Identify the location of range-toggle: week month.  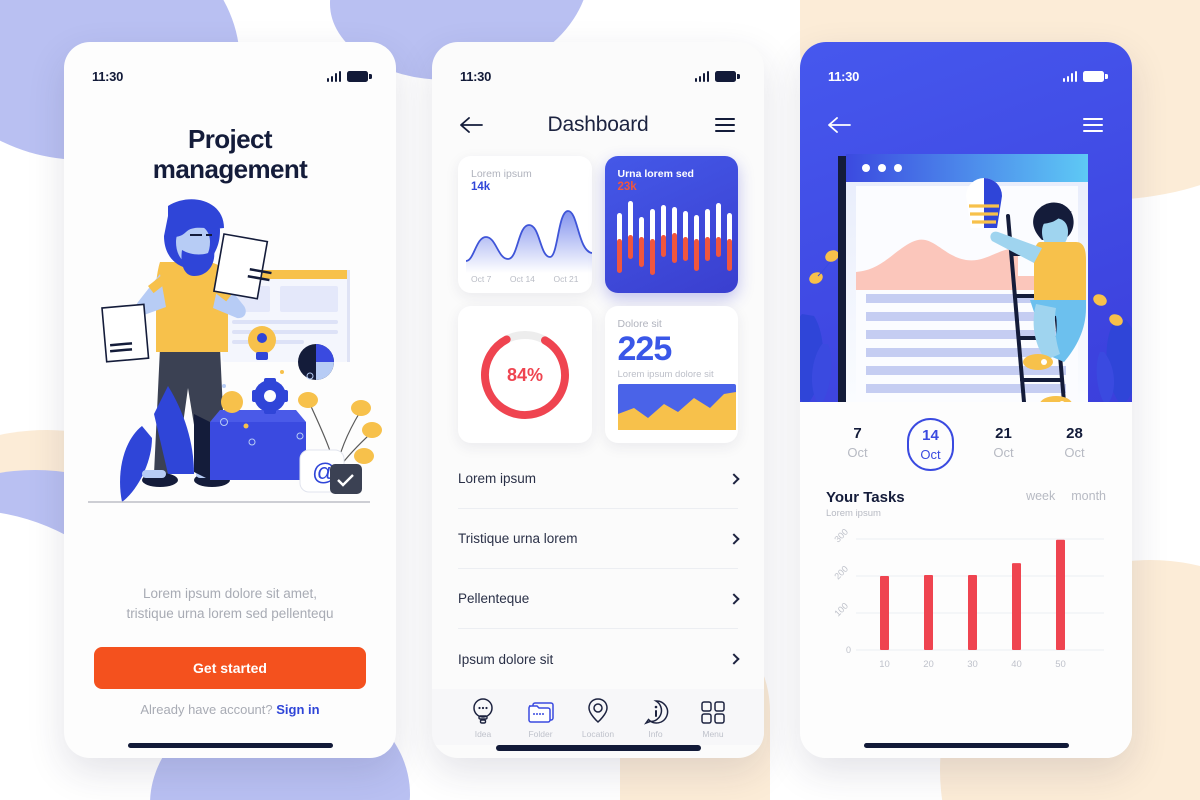
(1066, 496).